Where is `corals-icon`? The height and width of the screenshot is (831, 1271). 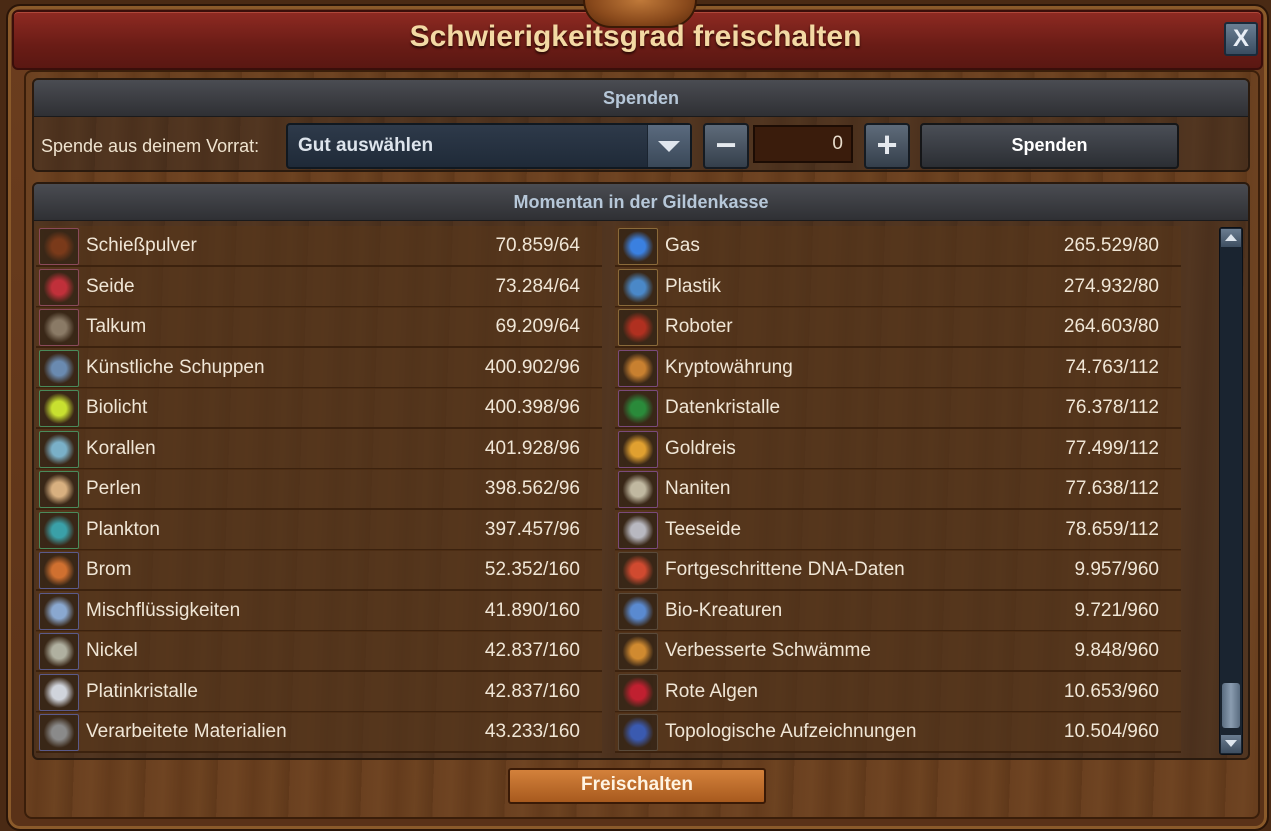
corals-icon is located at coordinates (59, 449).